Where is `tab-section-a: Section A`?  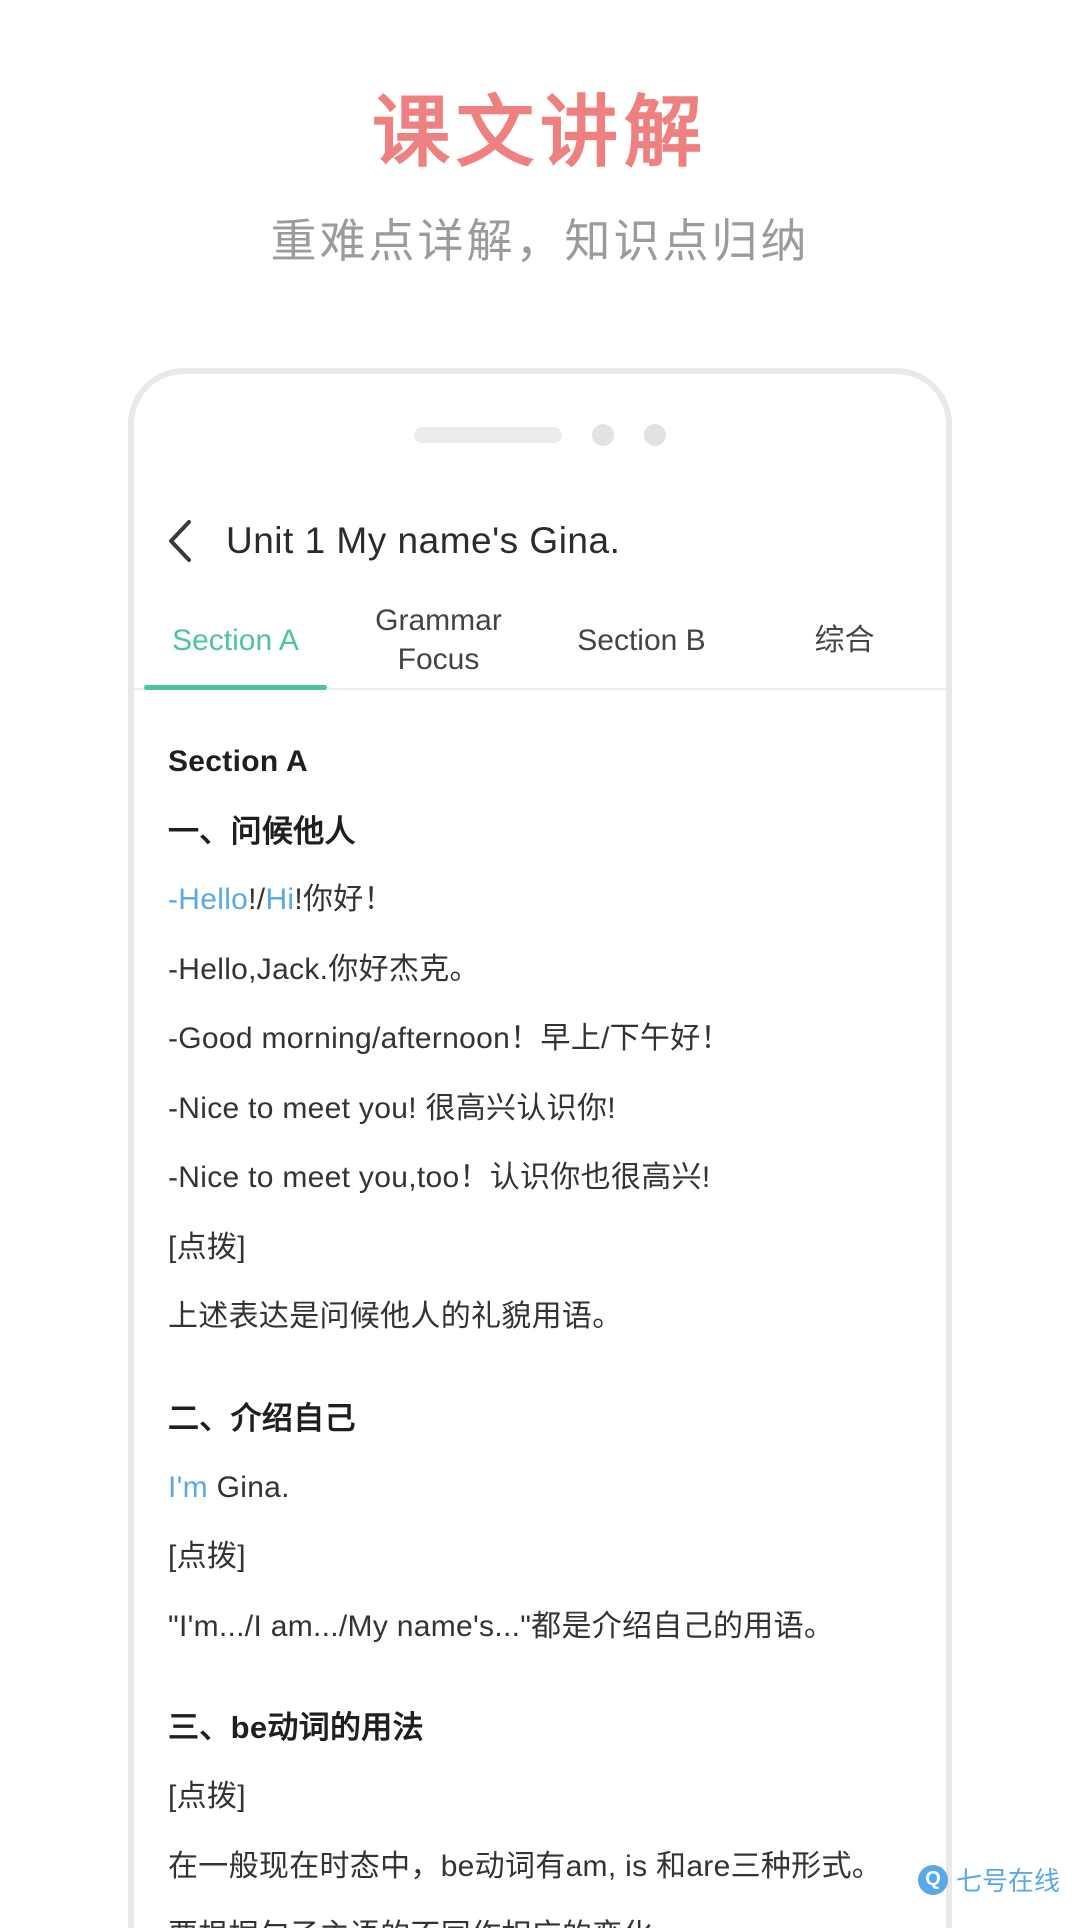 tab-section-a: Section A is located at coordinates (235, 641).